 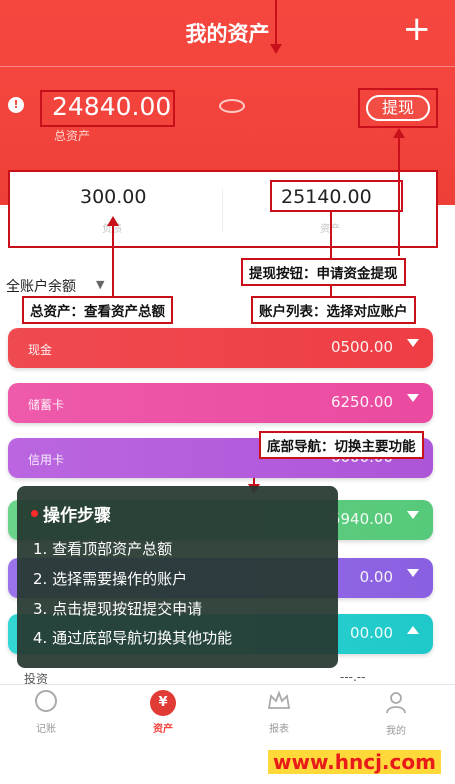 I want to click on bottom-nav-divider, so click(x=227, y=684).